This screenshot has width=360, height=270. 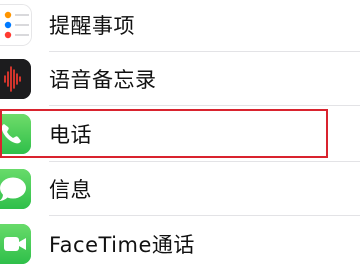 What do you see at coordinates (103, 80) in the screenshot?
I see `voice-memos-label: 语音备忘录` at bounding box center [103, 80].